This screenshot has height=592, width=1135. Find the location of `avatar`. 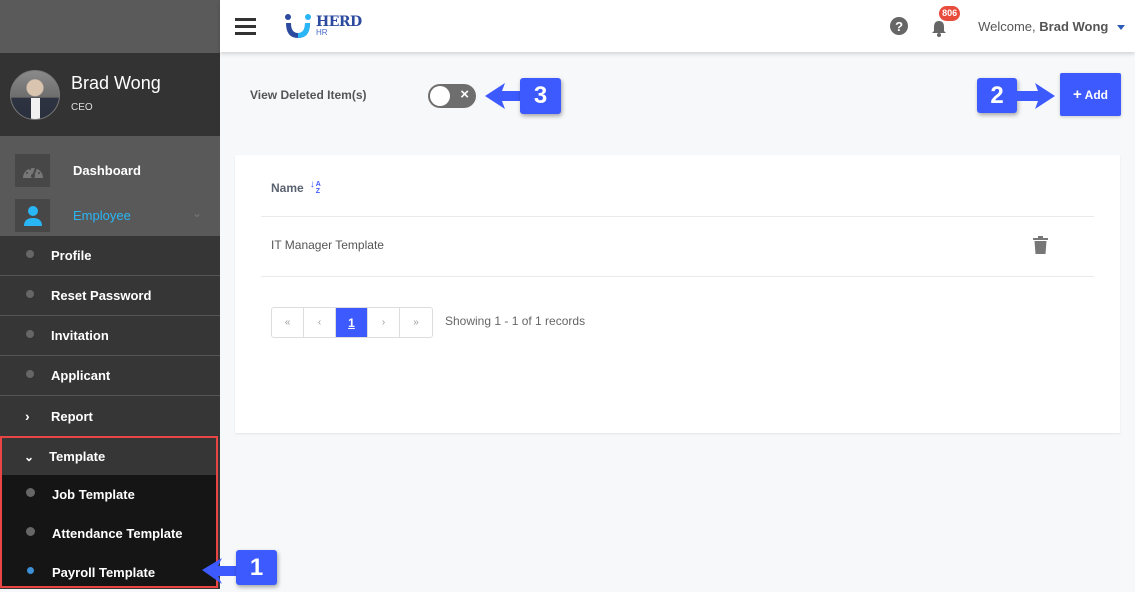

avatar is located at coordinates (35, 94).